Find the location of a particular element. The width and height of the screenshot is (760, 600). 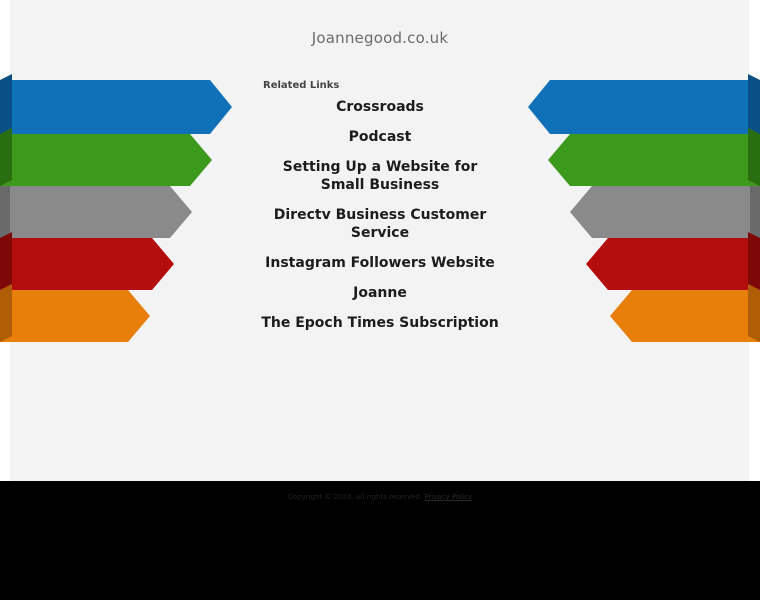

right-arrow-blue is located at coordinates (644, 104).